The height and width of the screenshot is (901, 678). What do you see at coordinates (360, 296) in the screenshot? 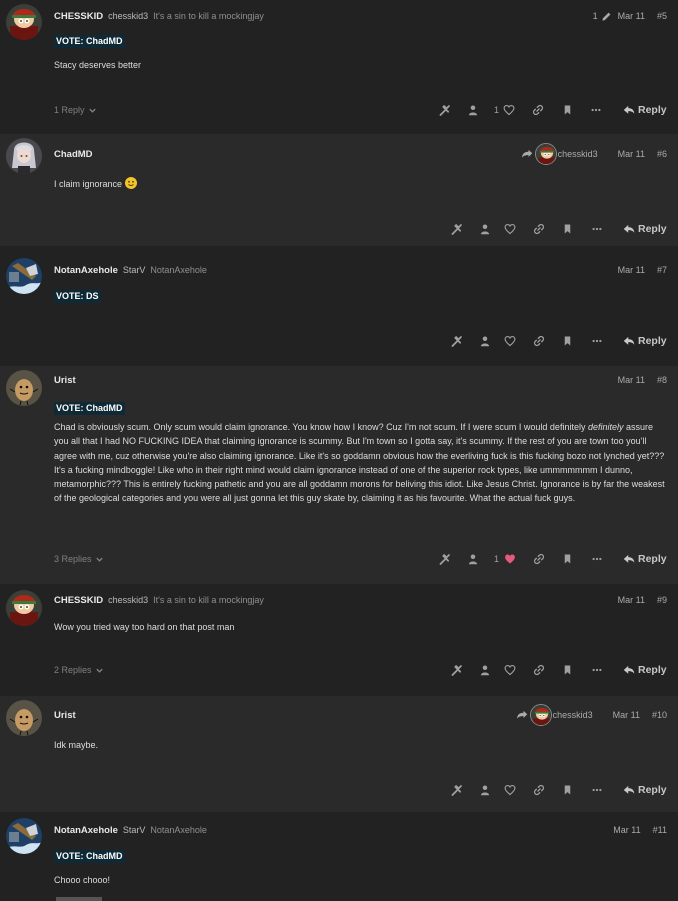
I see `post-body: VOTE: DS` at bounding box center [360, 296].